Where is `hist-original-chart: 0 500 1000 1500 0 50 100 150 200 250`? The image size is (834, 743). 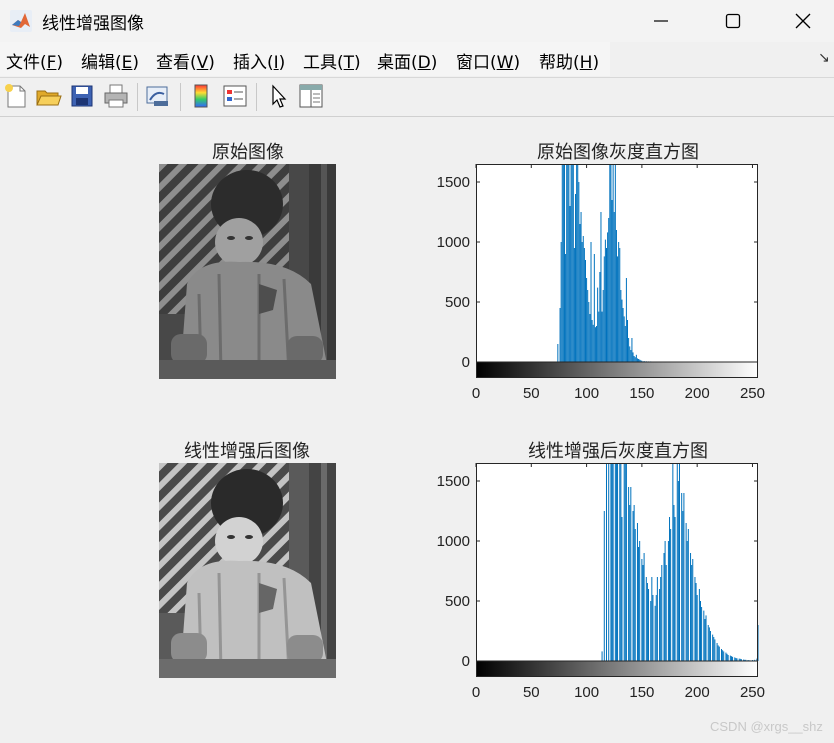 hist-original-chart: 0 500 1000 1500 0 50 100 150 200 250 is located at coordinates (601, 283).